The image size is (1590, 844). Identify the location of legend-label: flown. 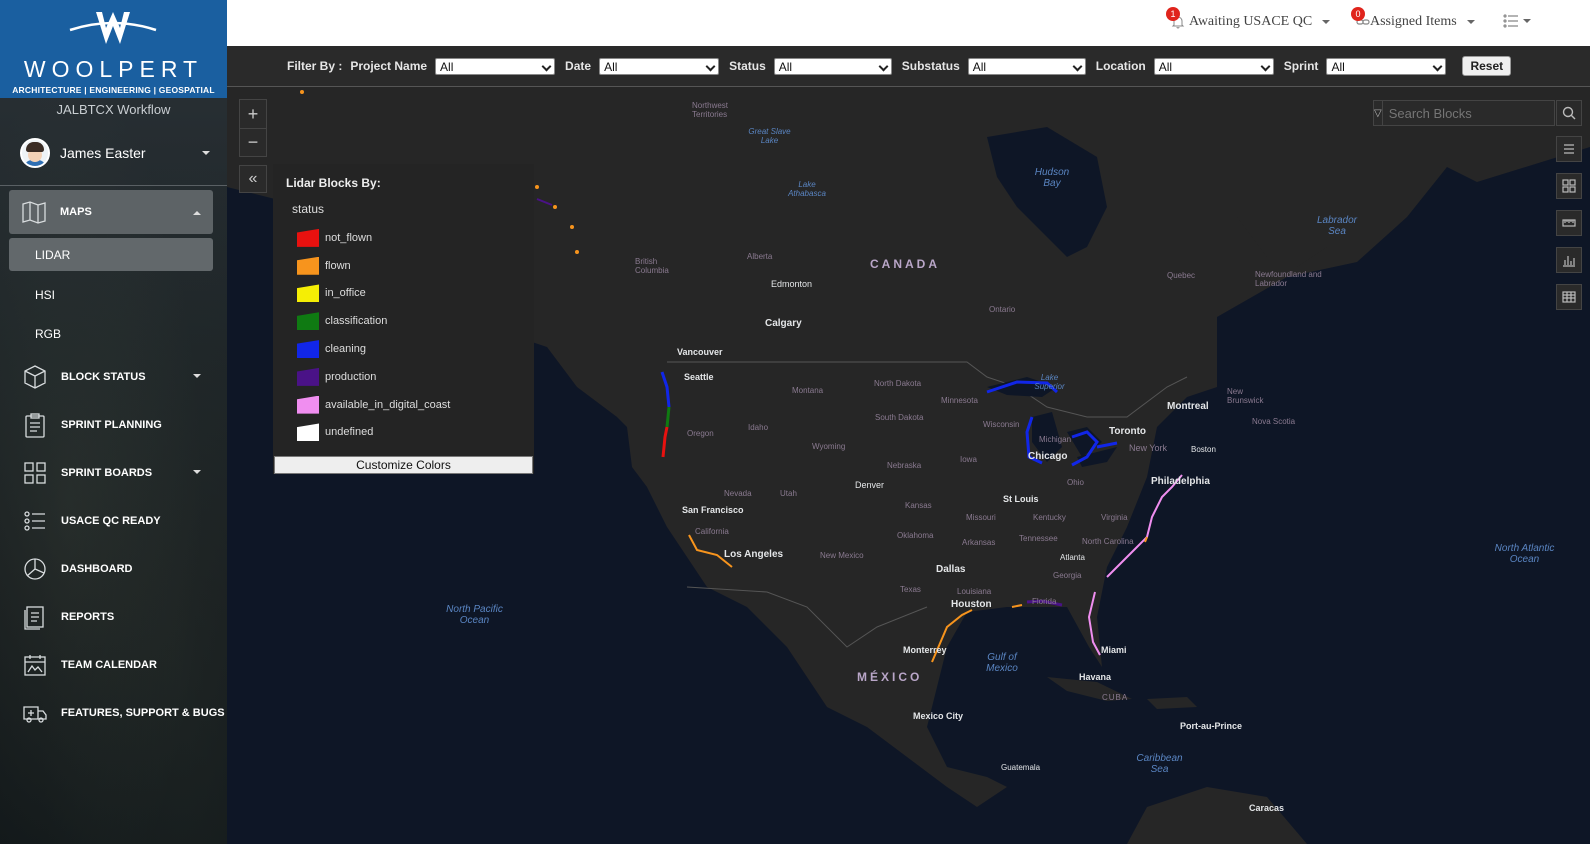
(338, 265).